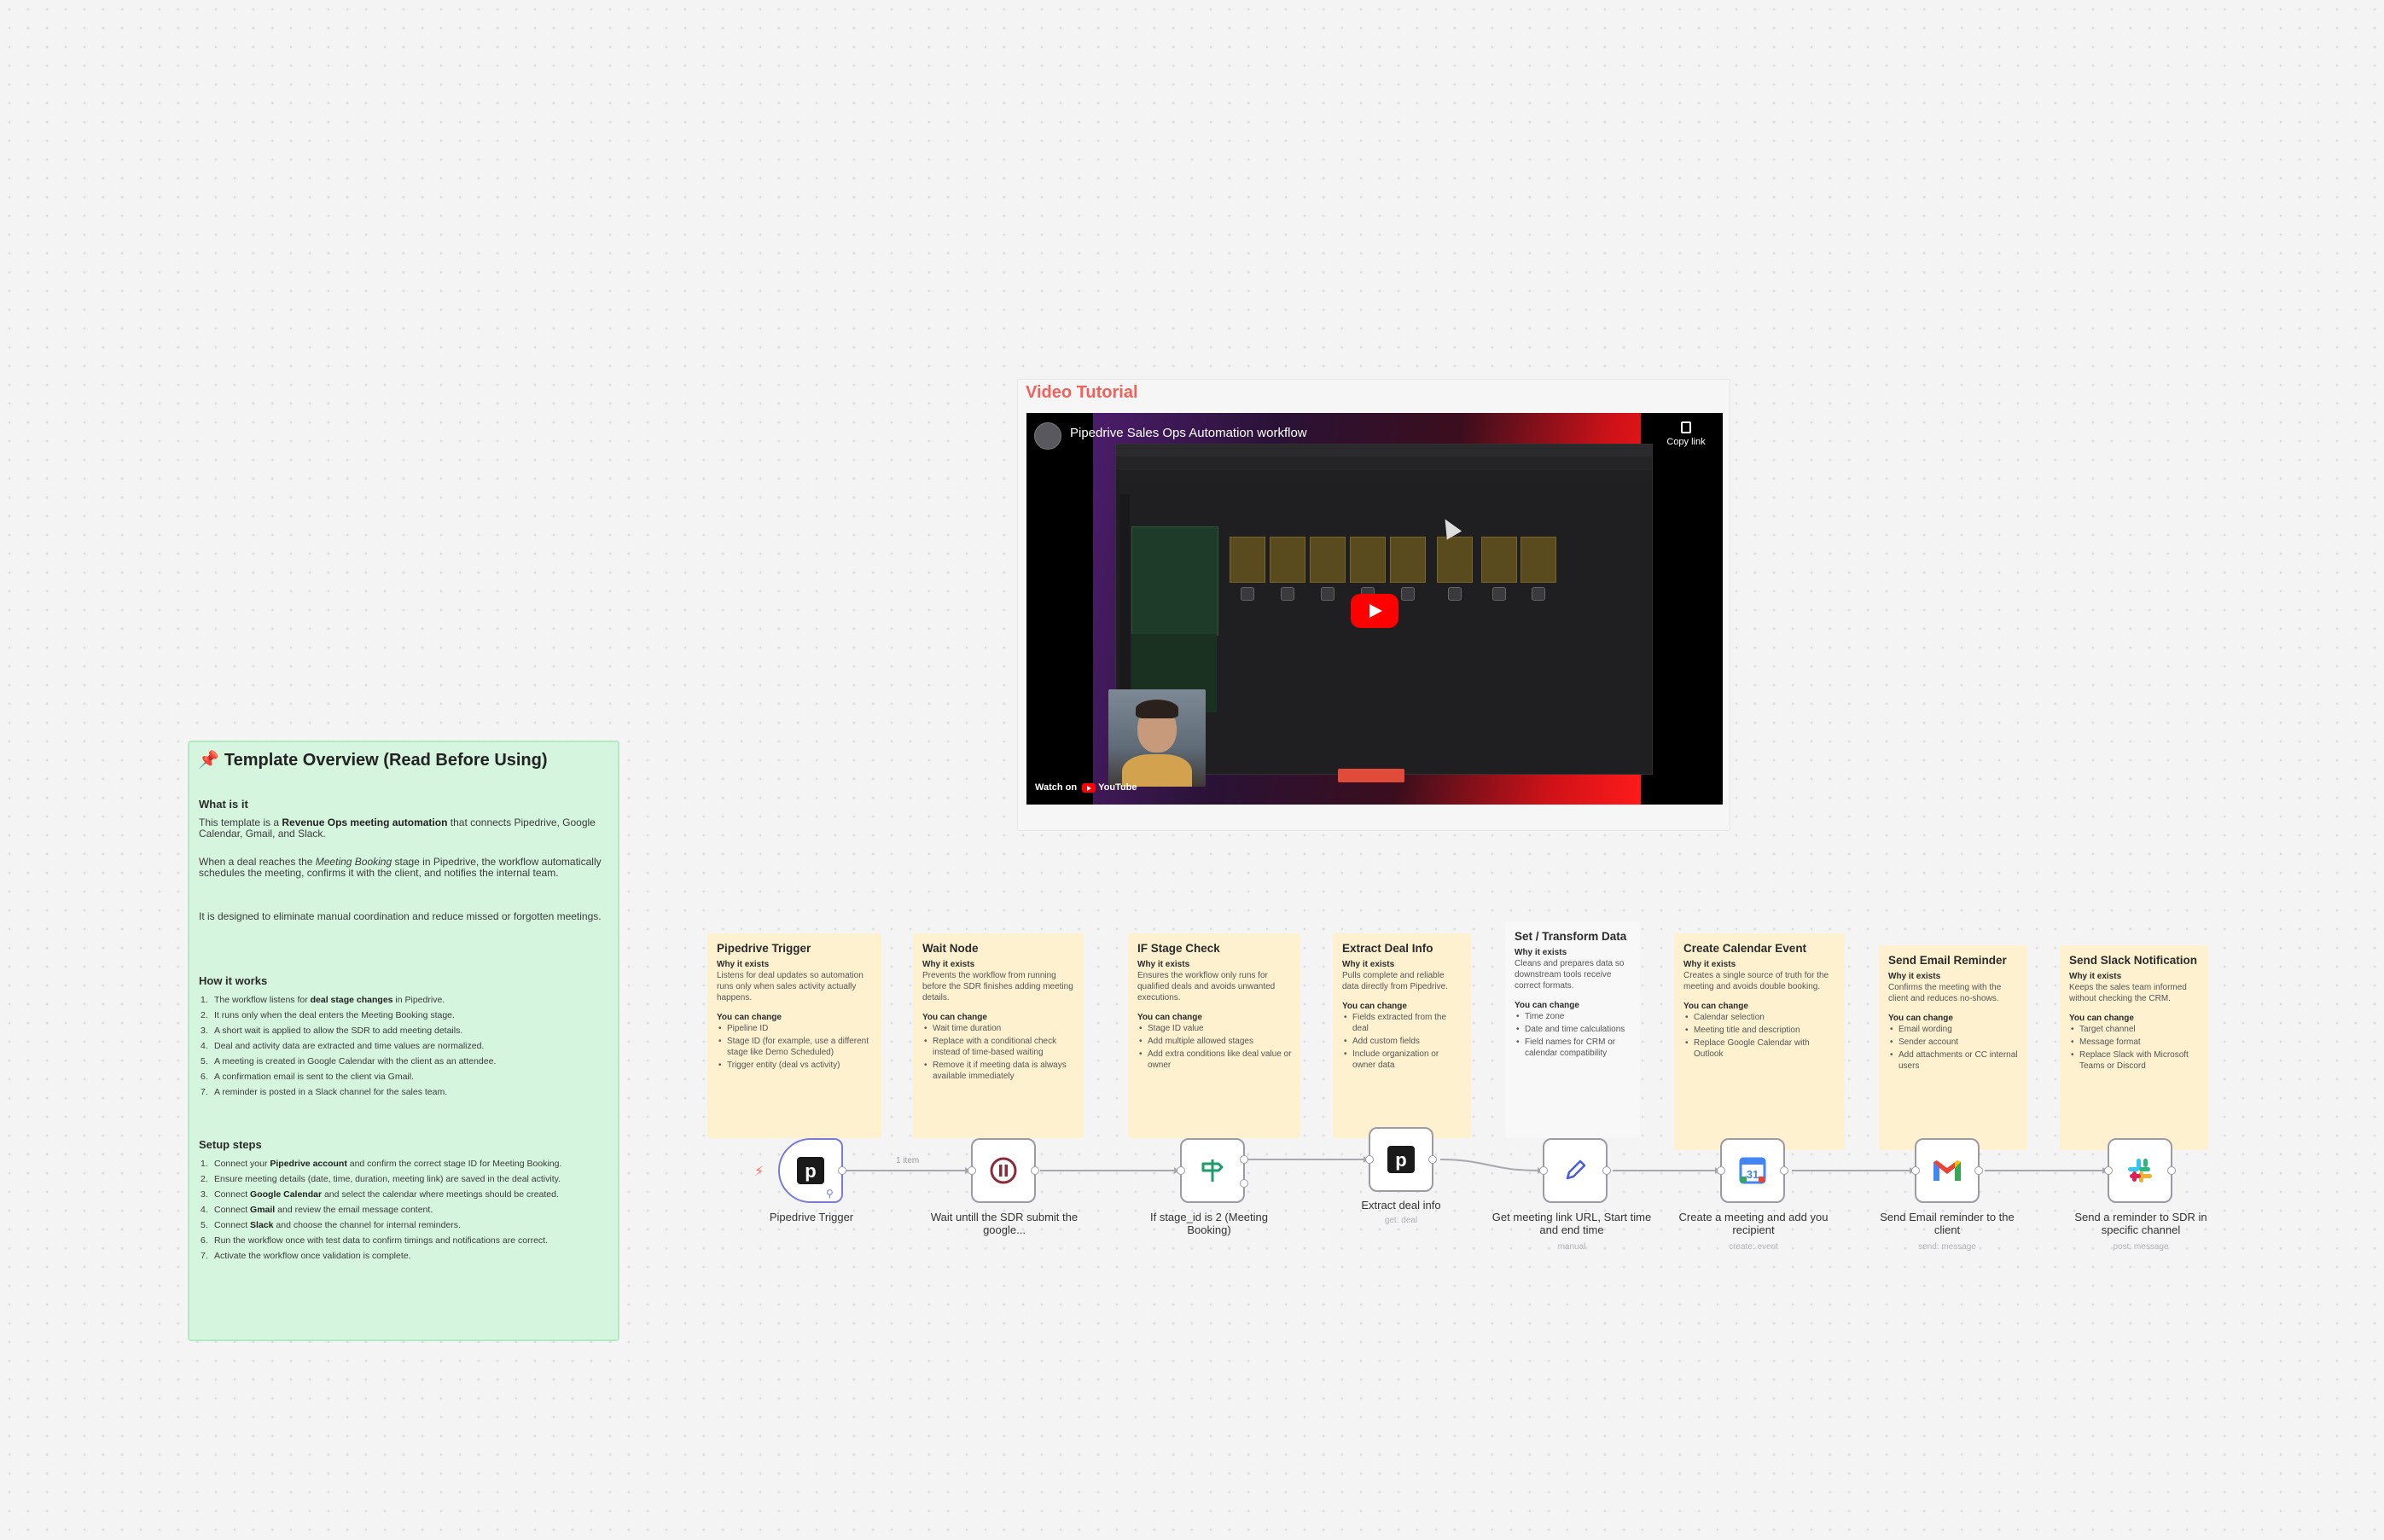 The width and height of the screenshot is (2384, 1540). Describe the element at coordinates (1244, 1183) in the screenshot. I see `false-output-port` at that location.